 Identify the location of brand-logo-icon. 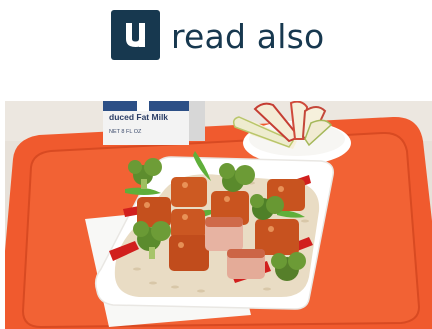
(135, 35).